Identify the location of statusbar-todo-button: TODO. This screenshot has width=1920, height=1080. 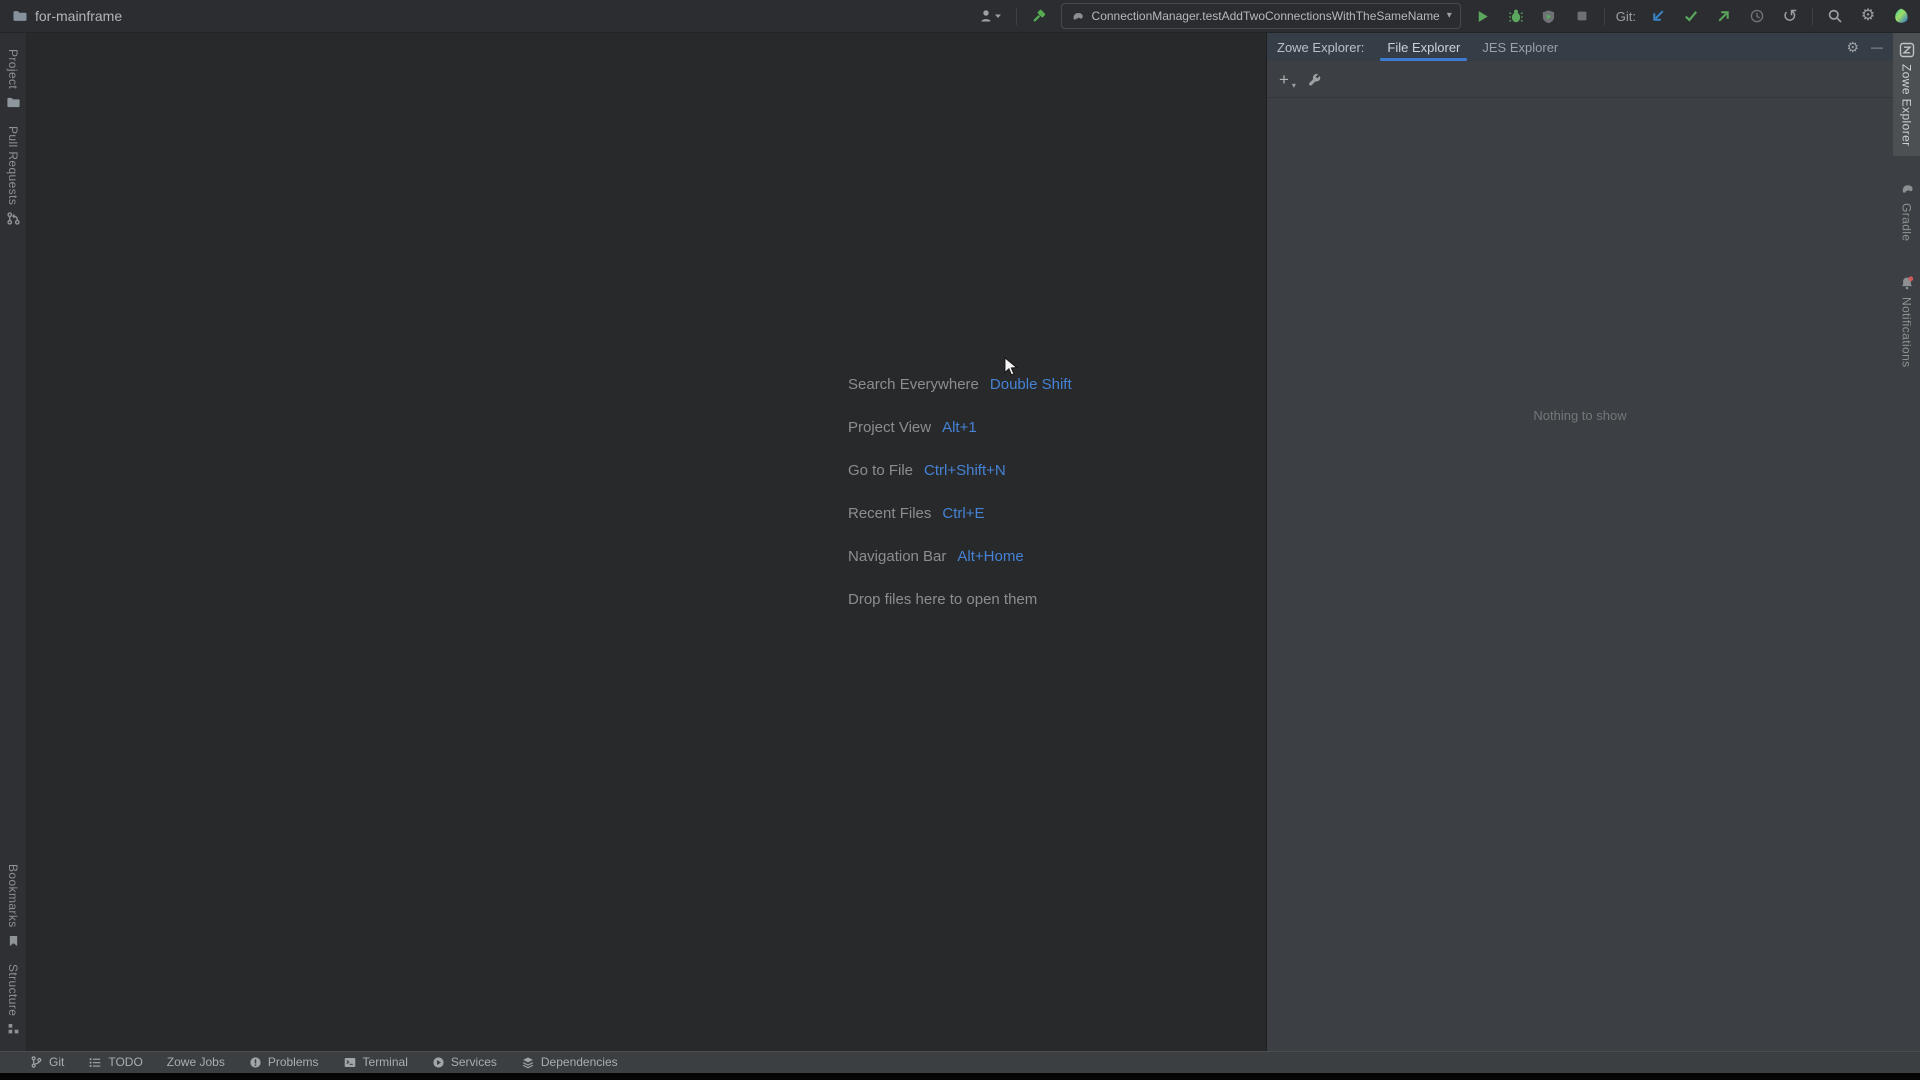
(115, 1062).